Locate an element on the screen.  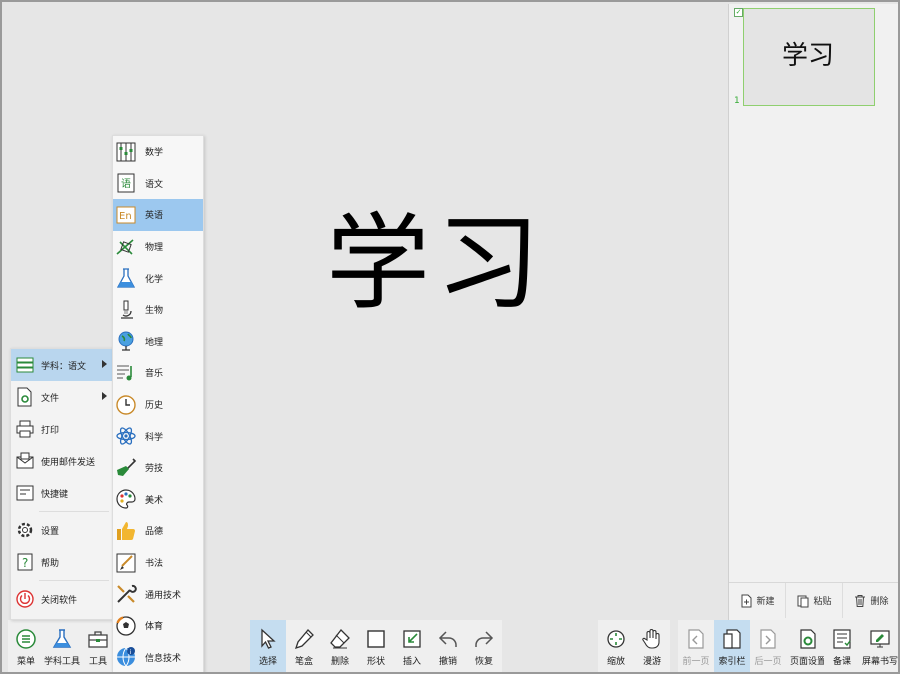
menu-item-label: 文件 is located at coordinates (50, 398).